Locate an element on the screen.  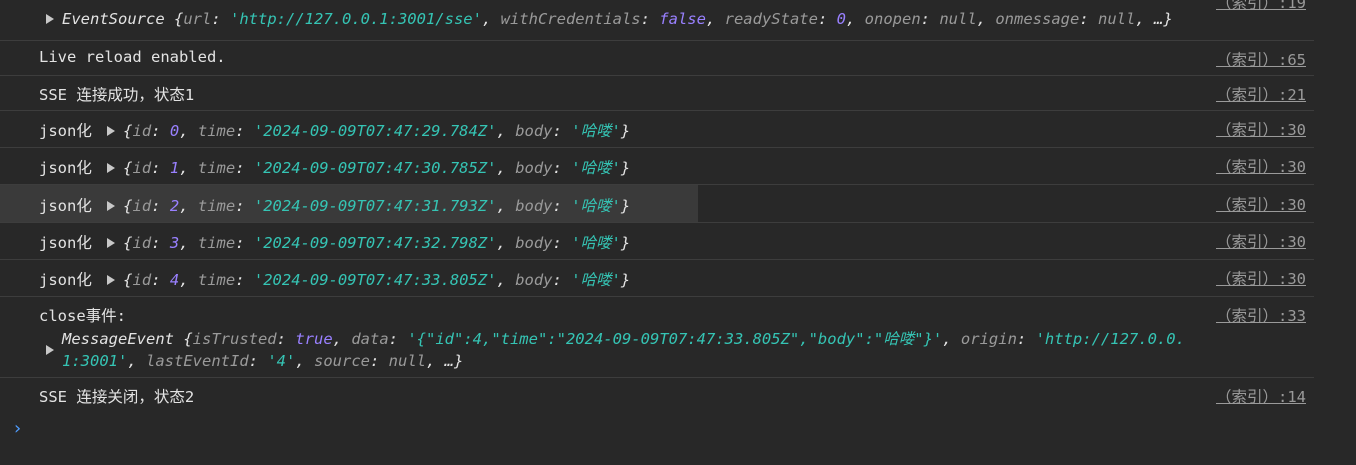
console-prompt-icon: › is located at coordinates (17, 428).